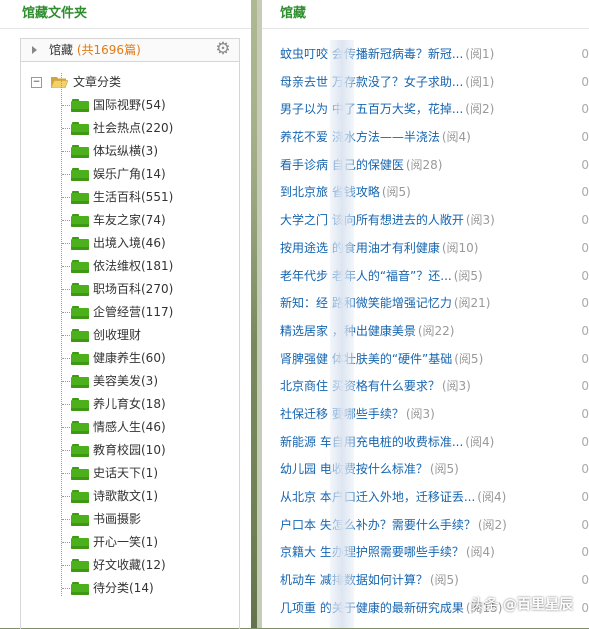  What do you see at coordinates (125, 14) in the screenshot?
I see `folder-panel-title: 馆藏文件夹` at bounding box center [125, 14].